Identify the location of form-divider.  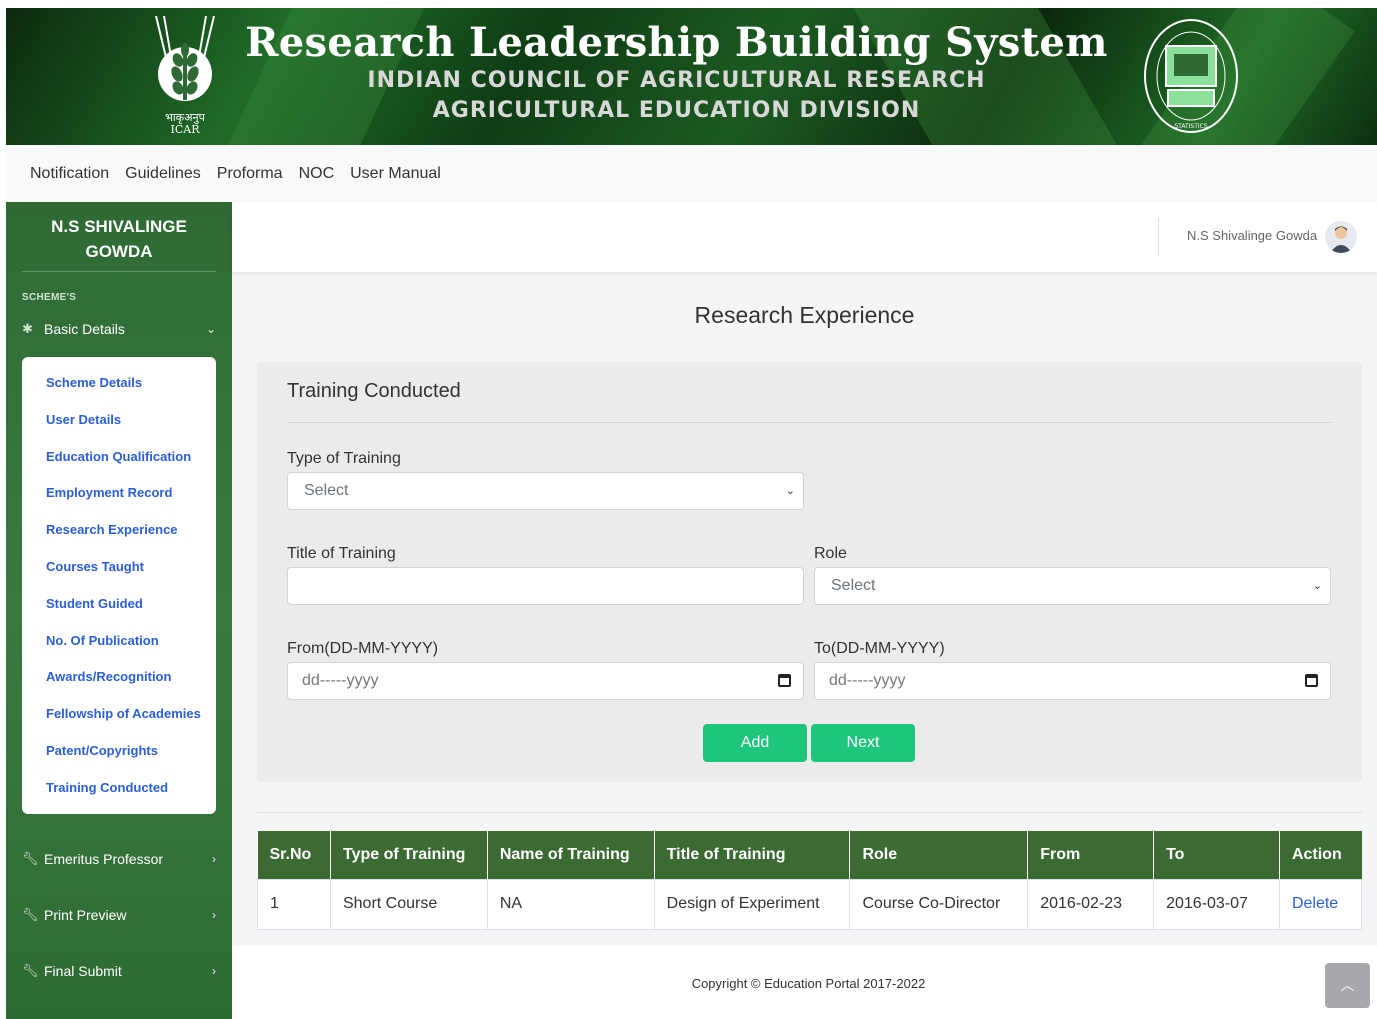
(809, 422).